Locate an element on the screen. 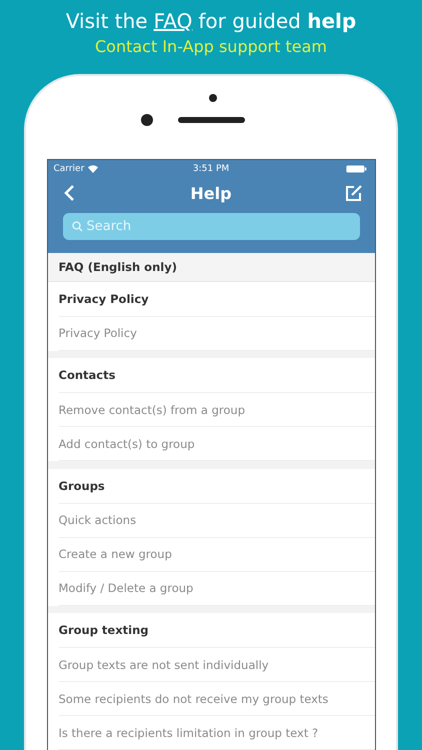 Image resolution: width=422 pixels, height=750 pixels. list-item: Is there a recipients limitation in group text ? is located at coordinates (216, 733).